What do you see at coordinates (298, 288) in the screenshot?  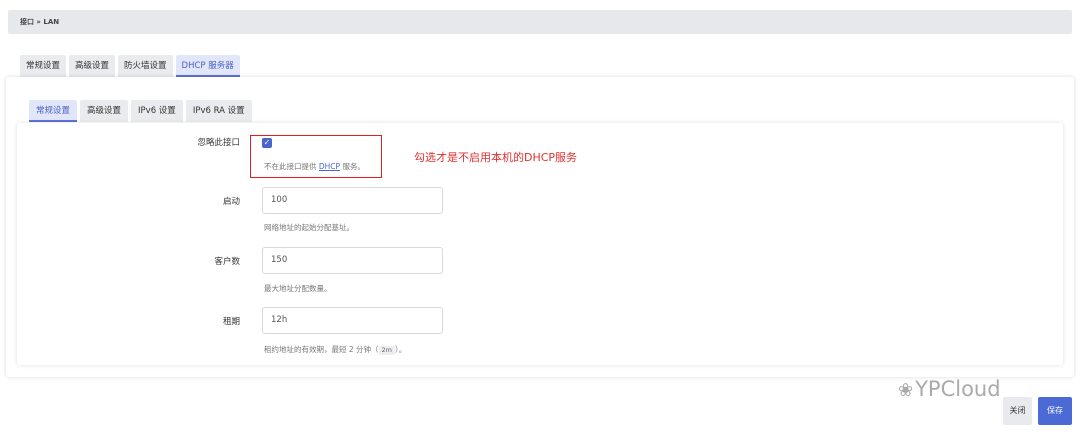 I see `client-count-help: 最大地址分配数量。` at bounding box center [298, 288].